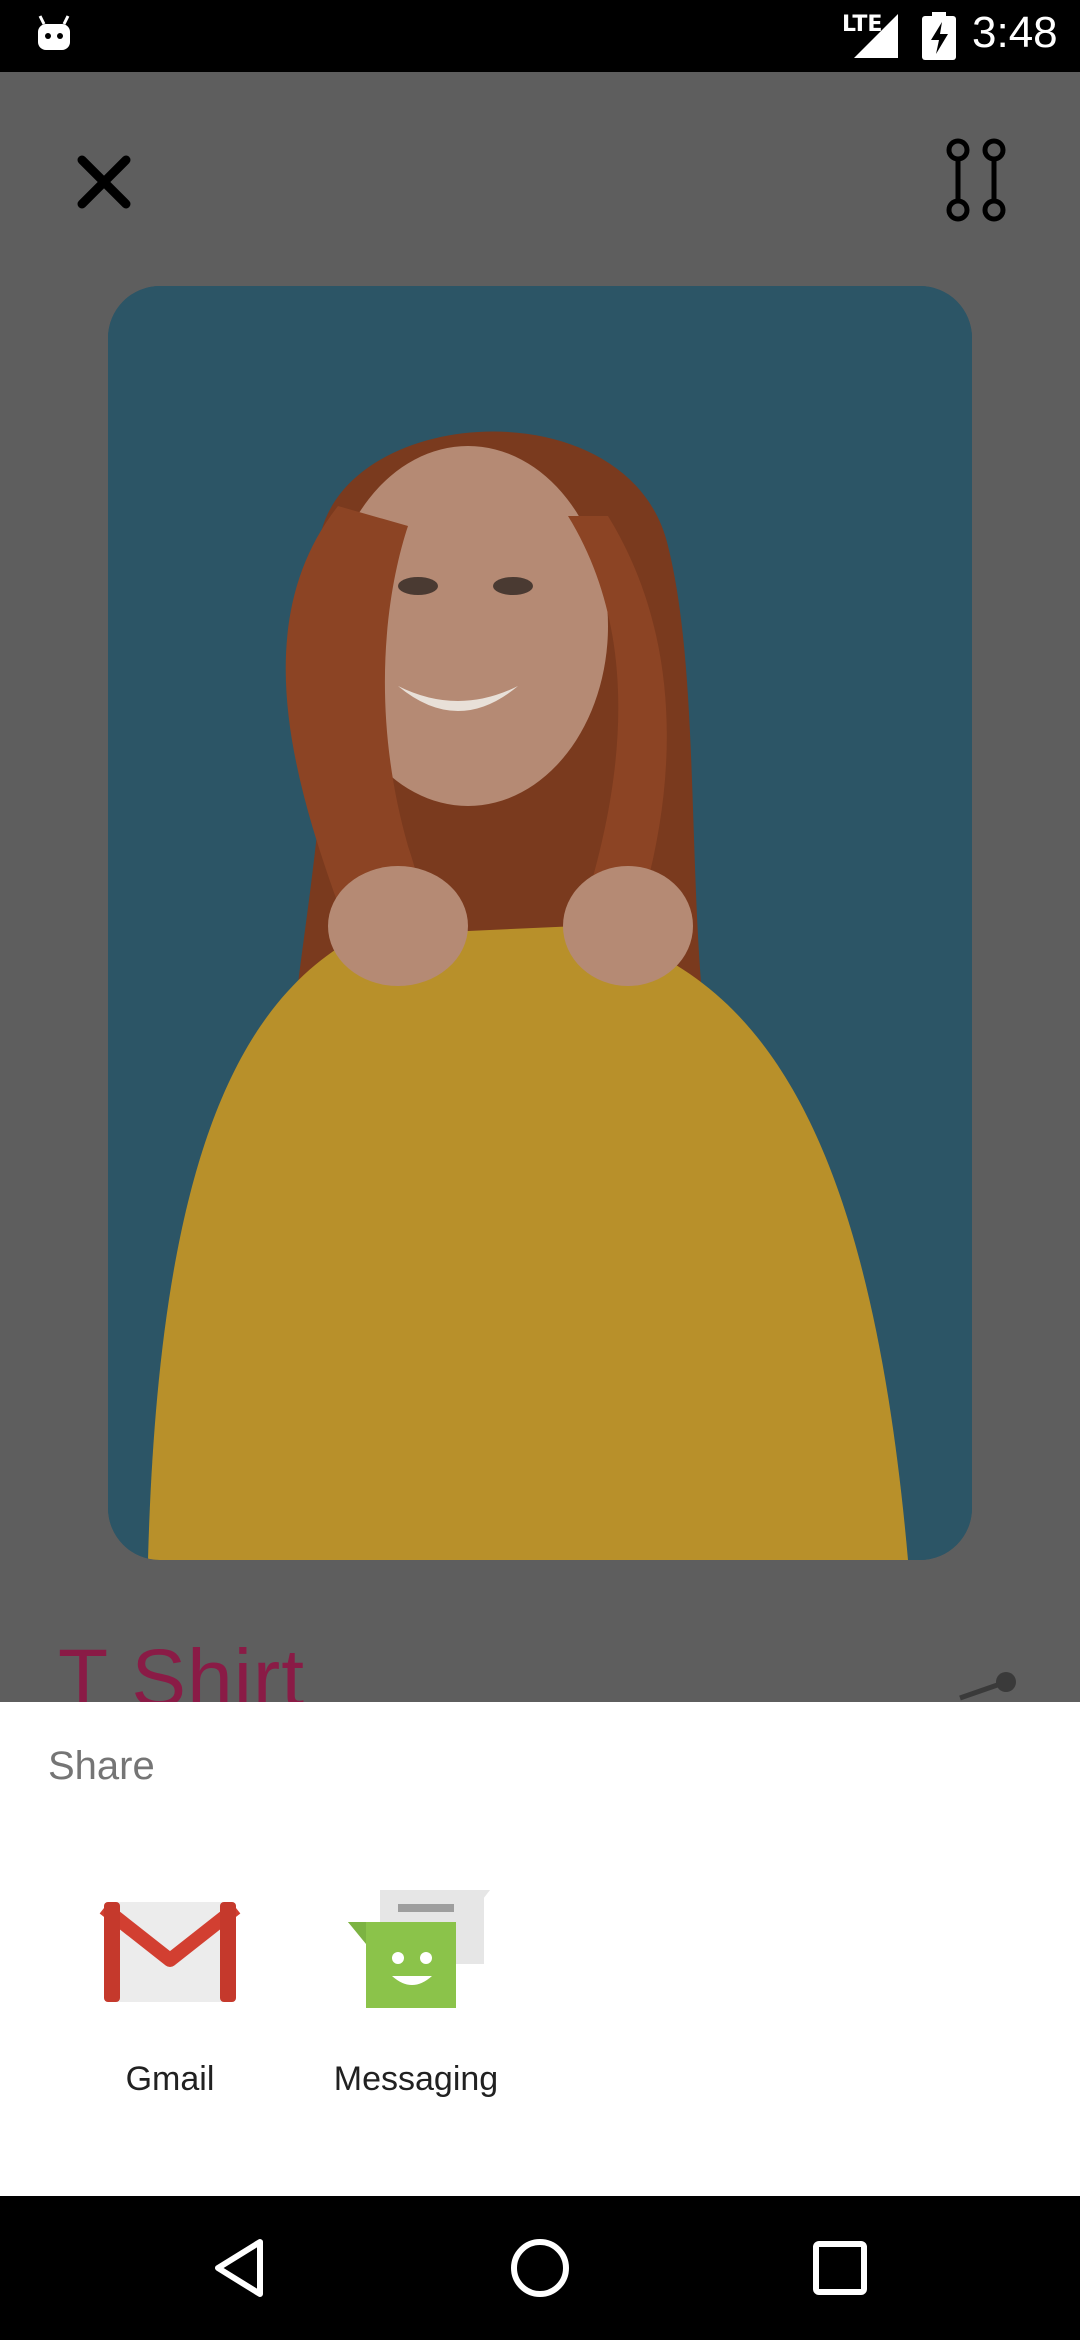 Image resolution: width=1080 pixels, height=2340 pixels. Describe the element at coordinates (1015, 32) in the screenshot. I see `clock: 3:48` at that location.